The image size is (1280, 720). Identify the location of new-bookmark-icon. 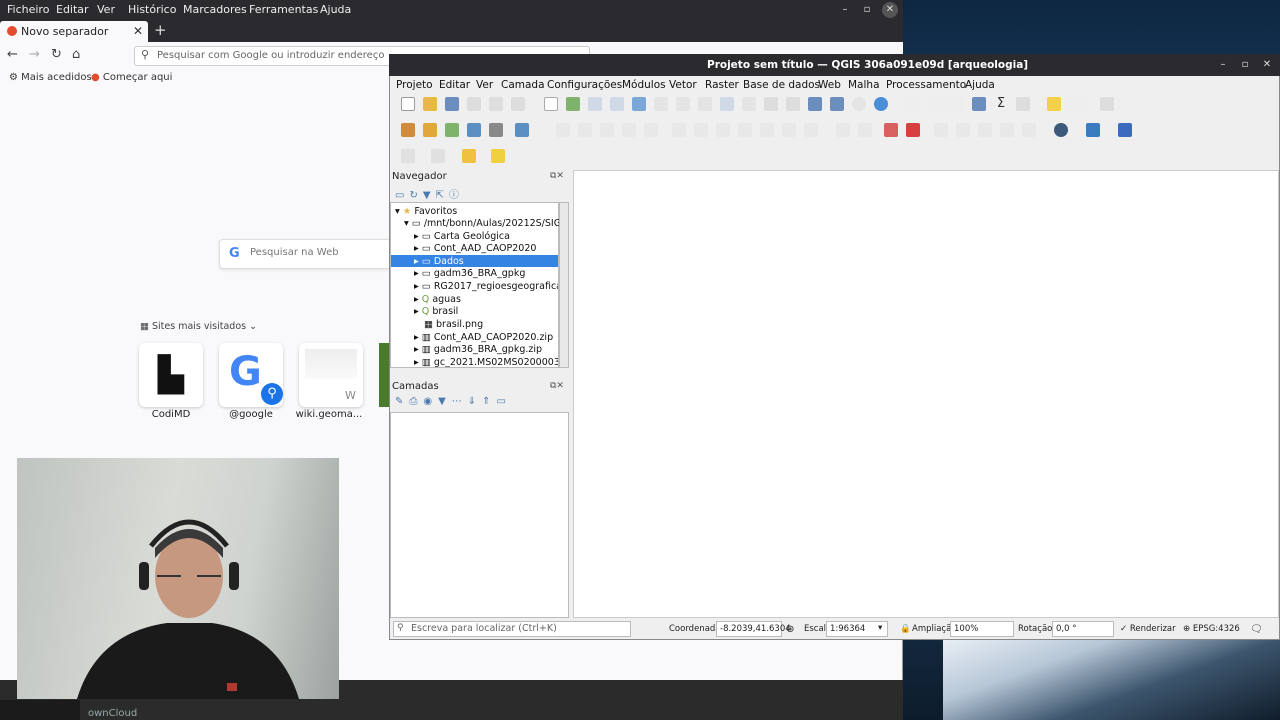
(815, 104).